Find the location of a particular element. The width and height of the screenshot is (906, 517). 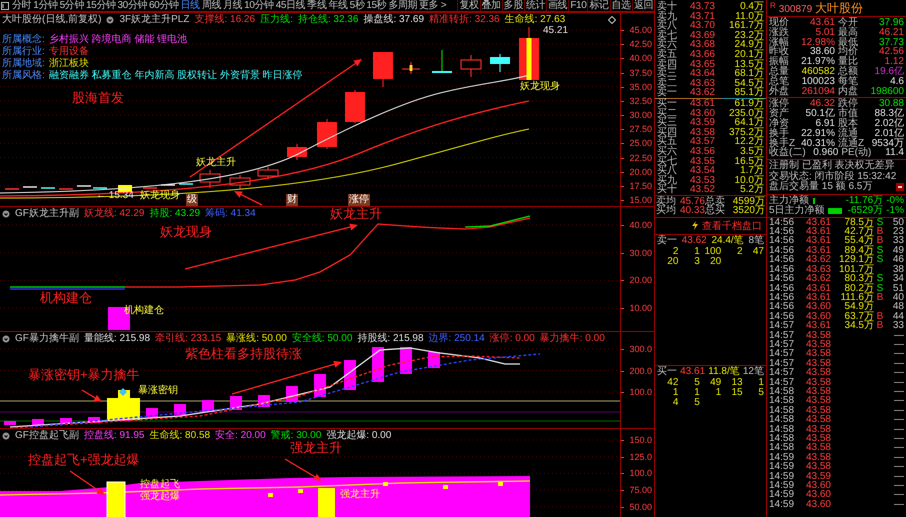

period-tab: 15分钟 is located at coordinates (100, 5).